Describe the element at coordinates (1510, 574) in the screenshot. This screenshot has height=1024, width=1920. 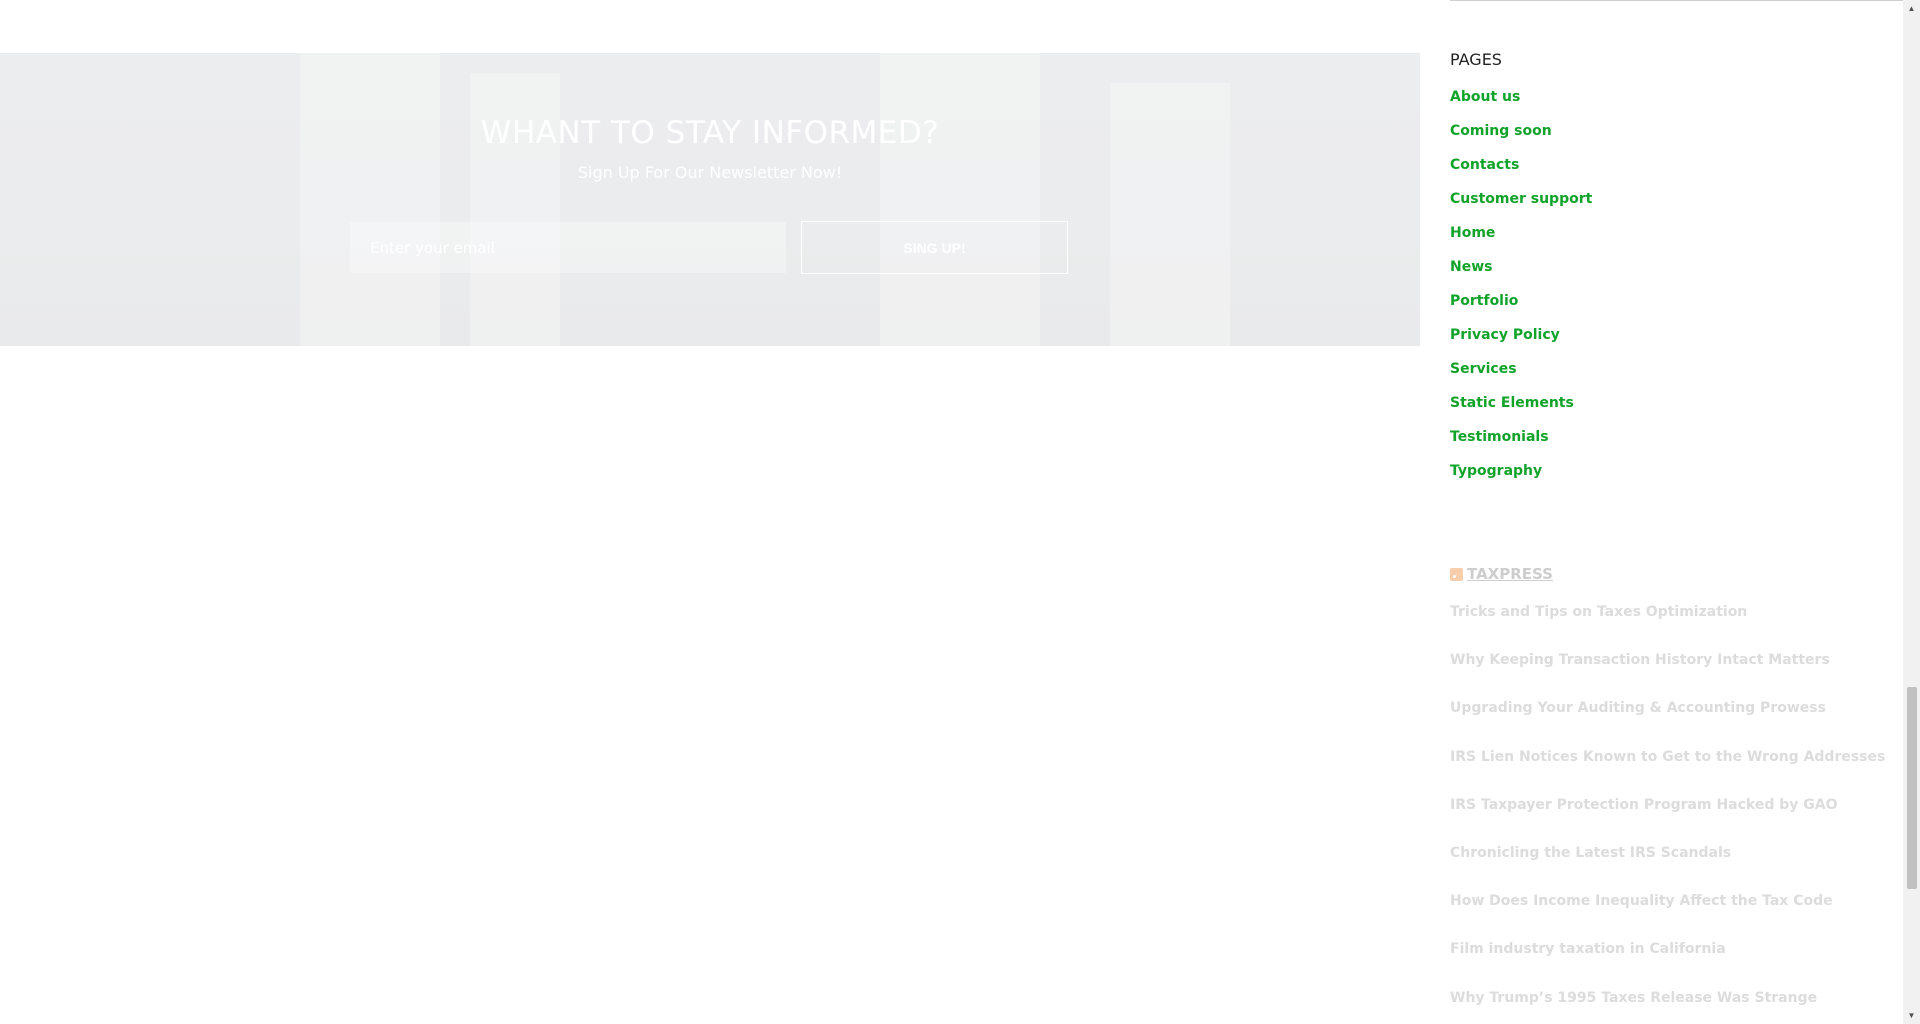
I see `rss-title-link: TAXPRESS` at that location.